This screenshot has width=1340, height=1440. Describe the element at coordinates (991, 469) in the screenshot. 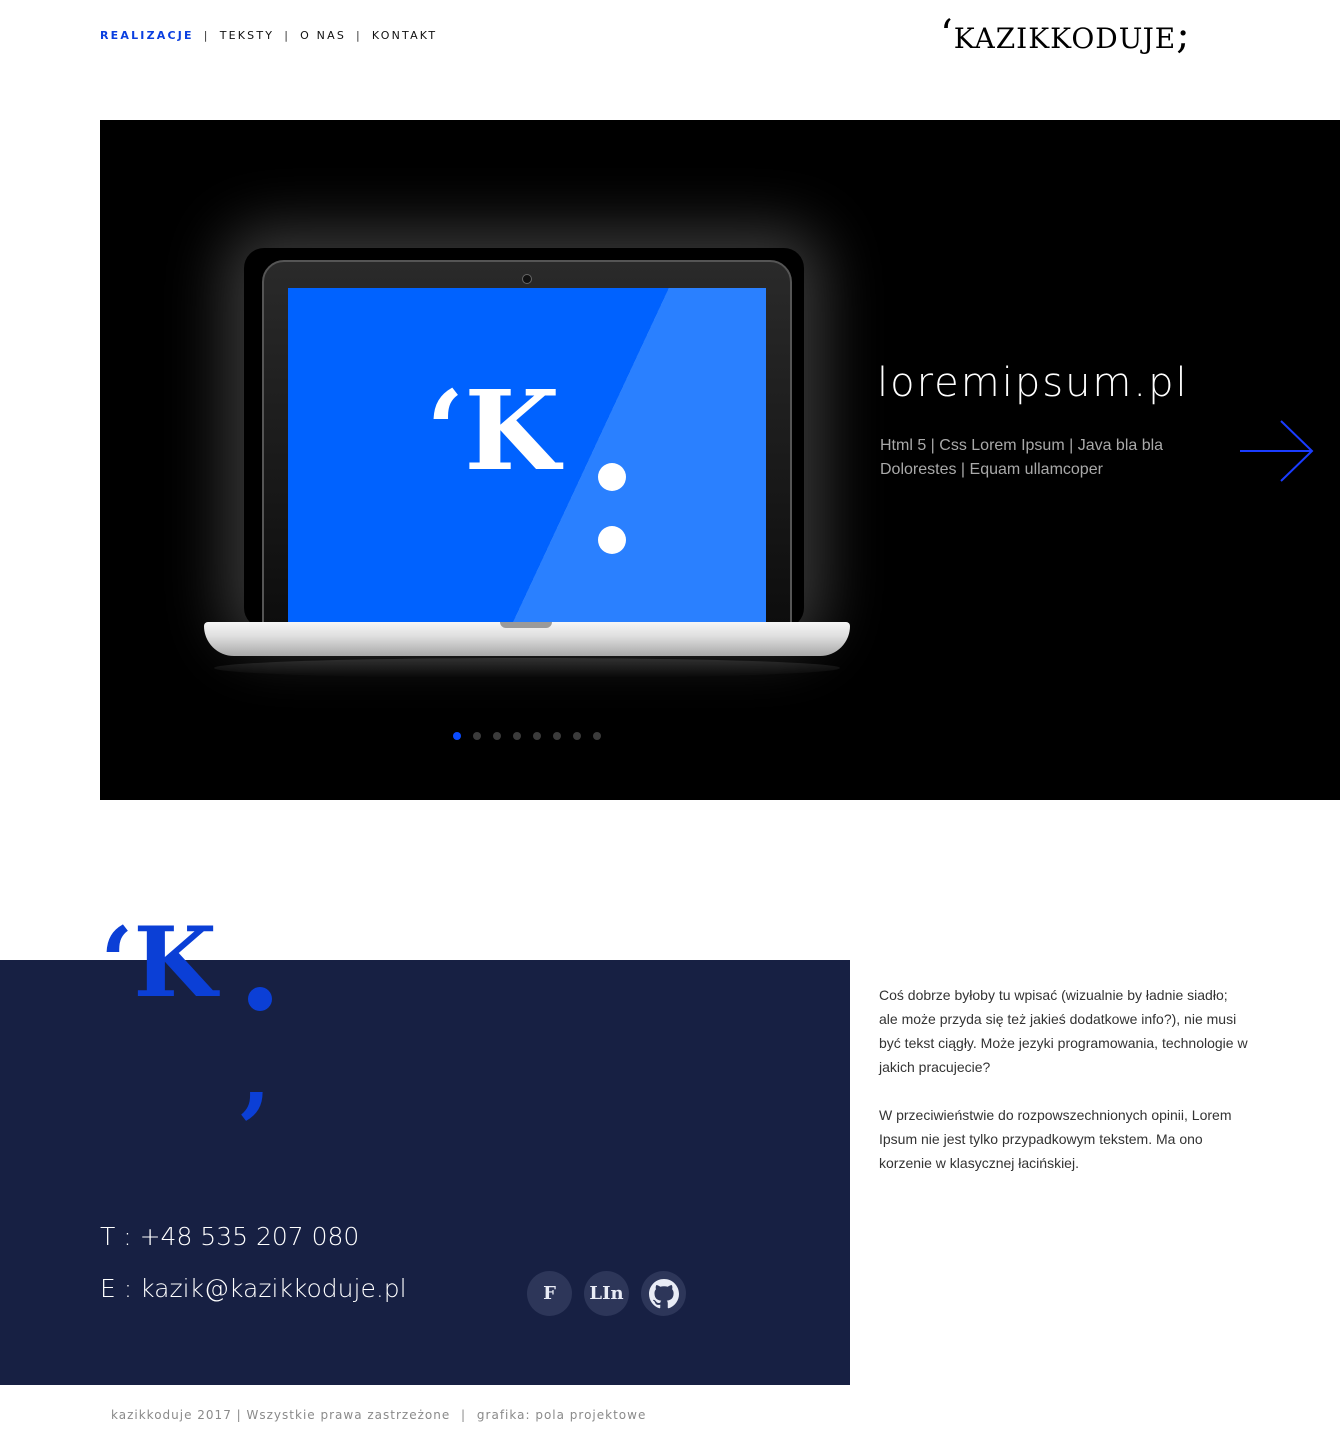

I see `slide-tags-line: Dolorestes | Equam ullamcoper` at that location.